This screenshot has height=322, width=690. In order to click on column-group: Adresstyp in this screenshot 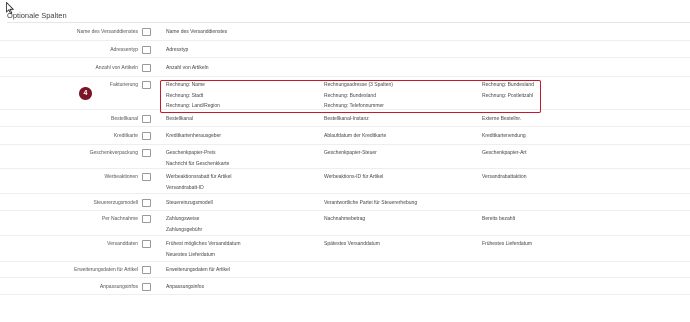, I will do `click(177, 50)`.